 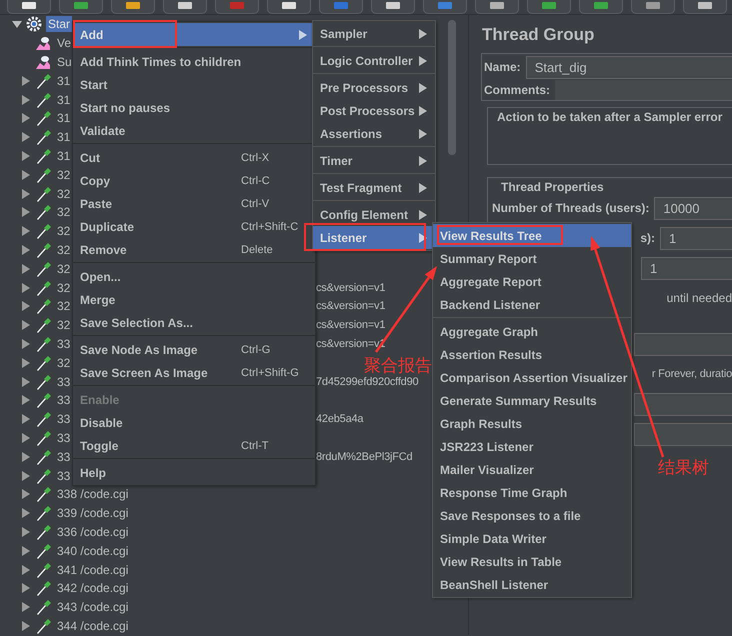 What do you see at coordinates (532, 584) in the screenshot?
I see `menu-item: BeanShell Listener` at bounding box center [532, 584].